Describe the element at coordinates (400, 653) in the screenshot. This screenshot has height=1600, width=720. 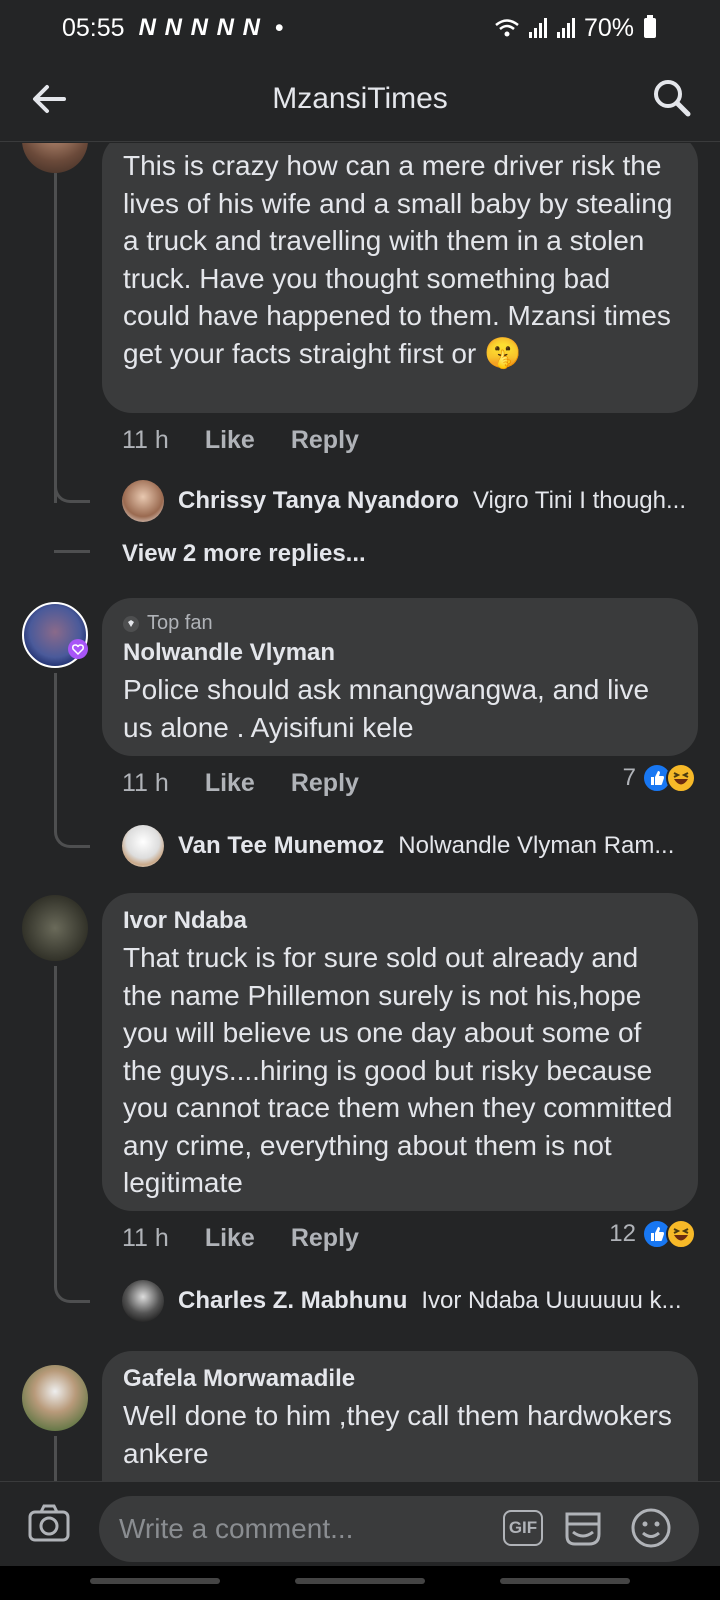
I see `comment-author: Nolwandle Vlyman` at that location.